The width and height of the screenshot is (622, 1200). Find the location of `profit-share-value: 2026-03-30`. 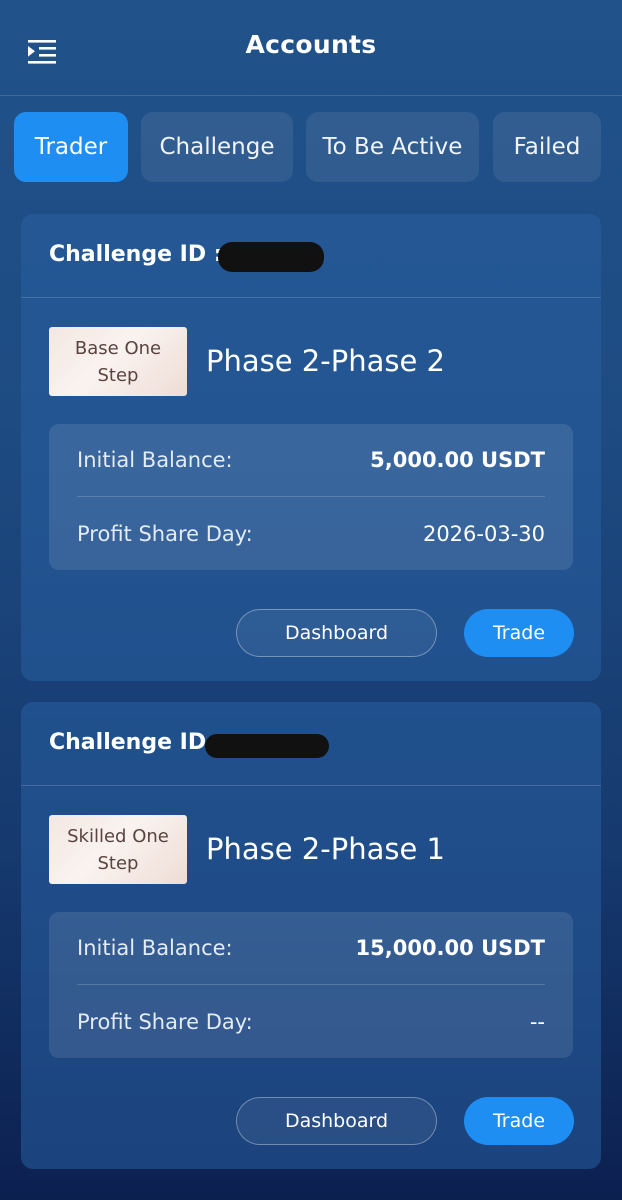

profit-share-value: 2026-03-30 is located at coordinates (483, 533).